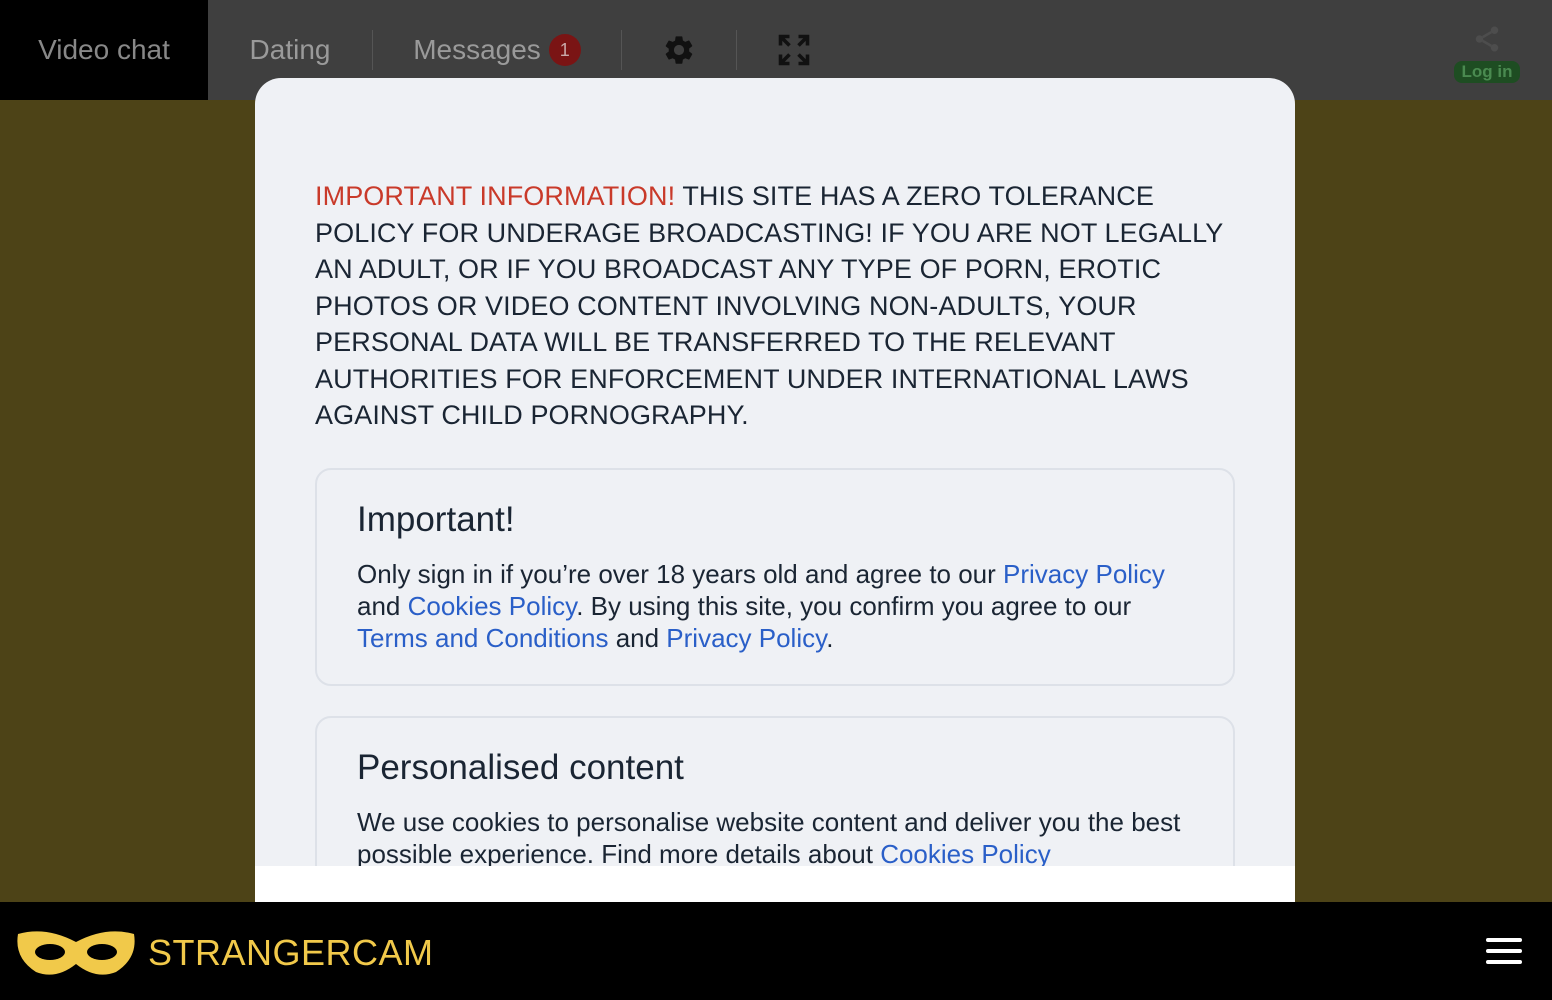 The height and width of the screenshot is (1000, 1552). What do you see at coordinates (492, 606) in the screenshot?
I see `cookies-policy-link: Cookies Policy` at bounding box center [492, 606].